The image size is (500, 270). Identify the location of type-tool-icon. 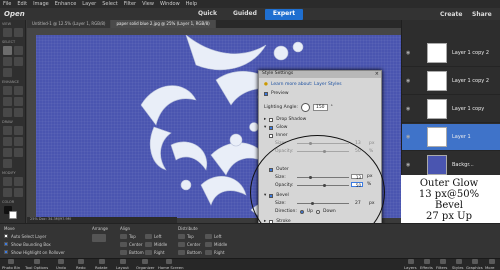
(18, 152).